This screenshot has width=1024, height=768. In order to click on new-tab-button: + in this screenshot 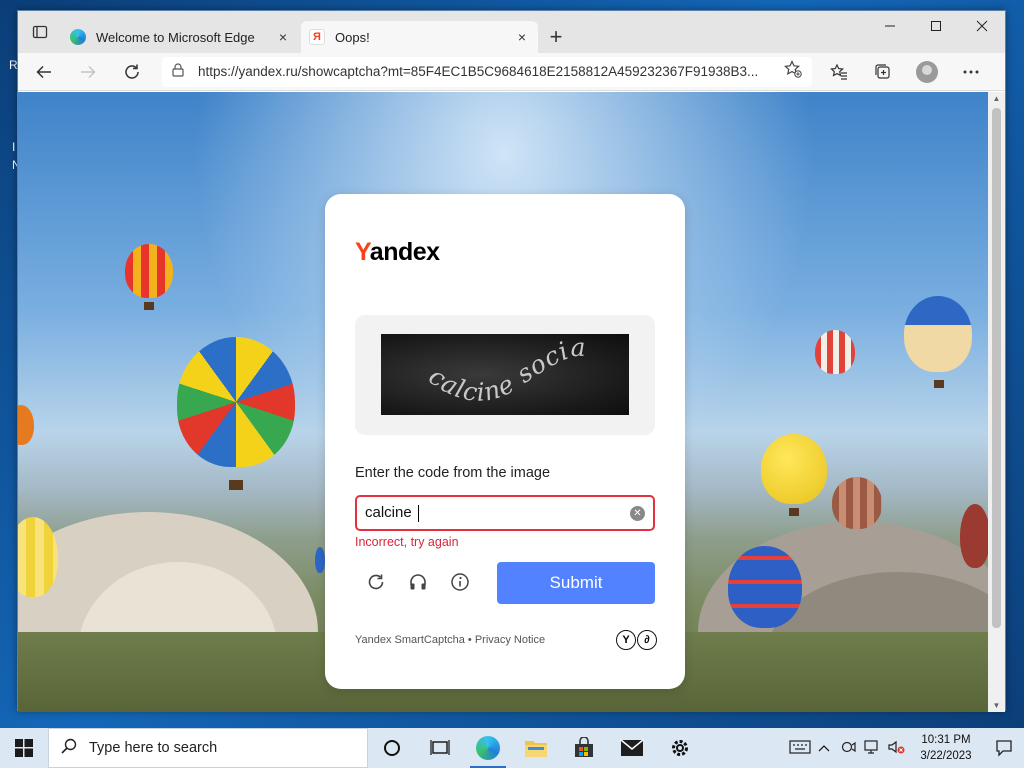, I will do `click(556, 37)`.